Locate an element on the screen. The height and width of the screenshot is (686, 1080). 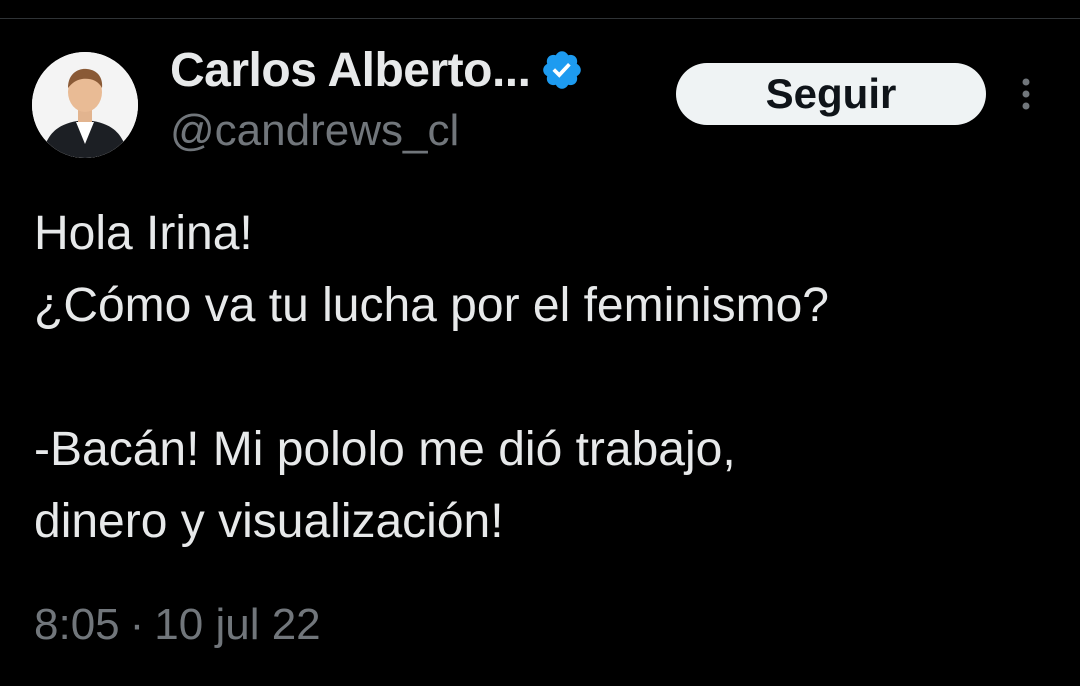
follow-button: Seguir is located at coordinates (831, 94).